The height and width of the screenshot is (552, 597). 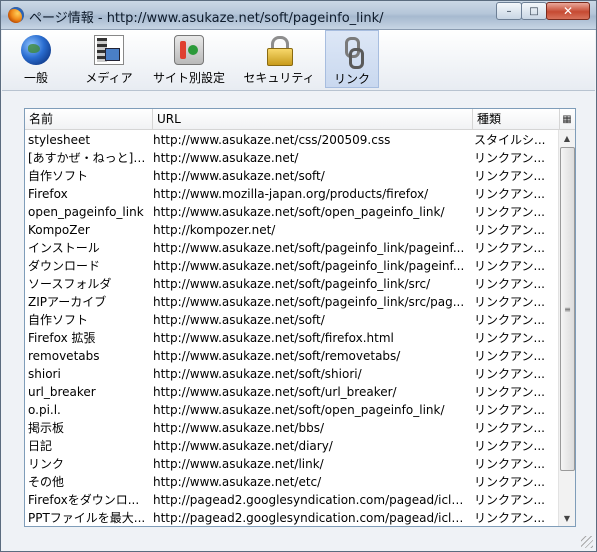 What do you see at coordinates (313, 119) in the screenshot?
I see `column-header-url: URL` at bounding box center [313, 119].